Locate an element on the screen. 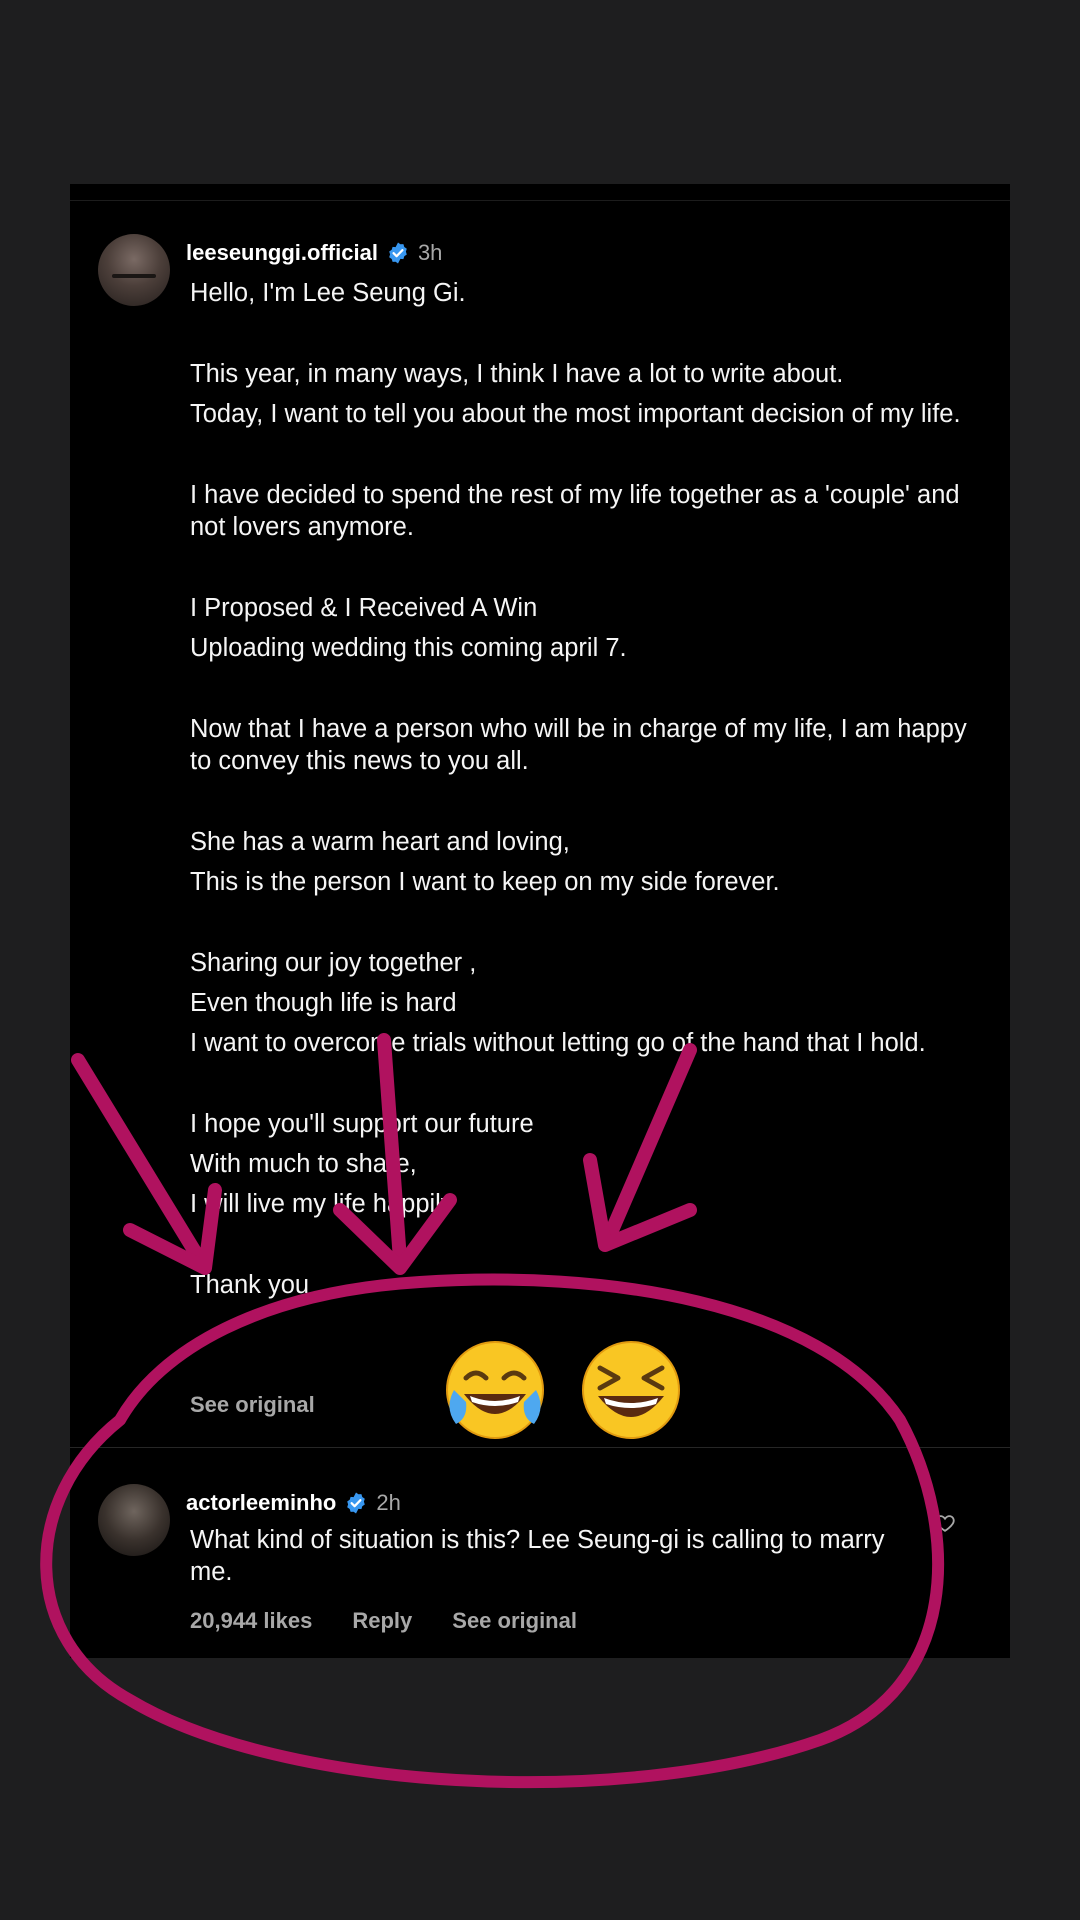  reply-button: Reply is located at coordinates (382, 1621).